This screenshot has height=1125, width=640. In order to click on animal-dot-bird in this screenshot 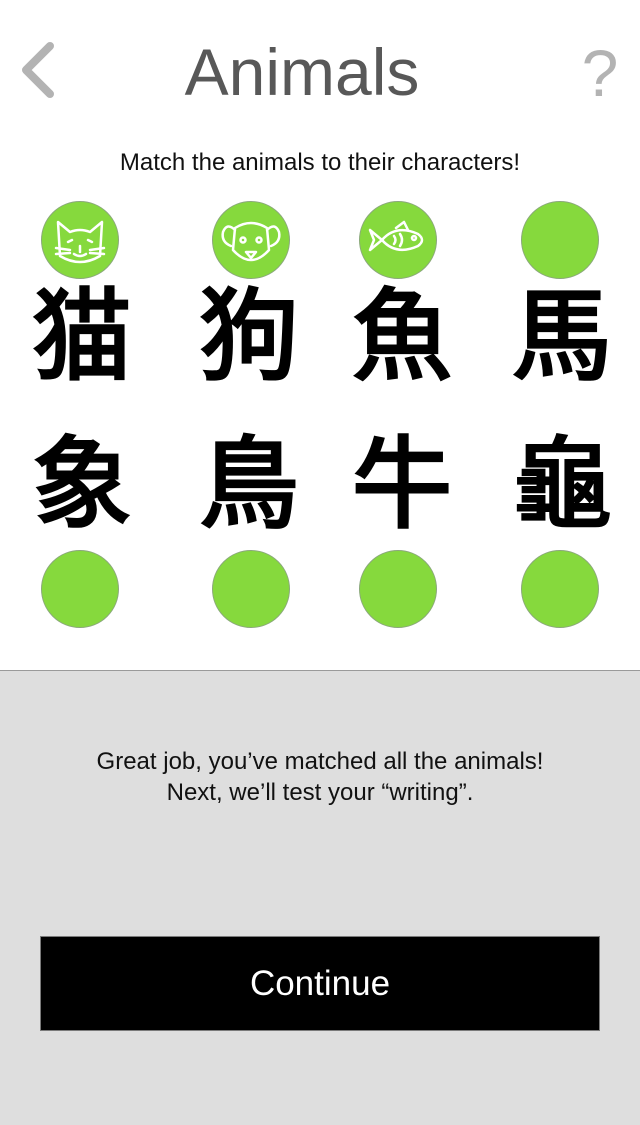, I will do `click(251, 589)`.